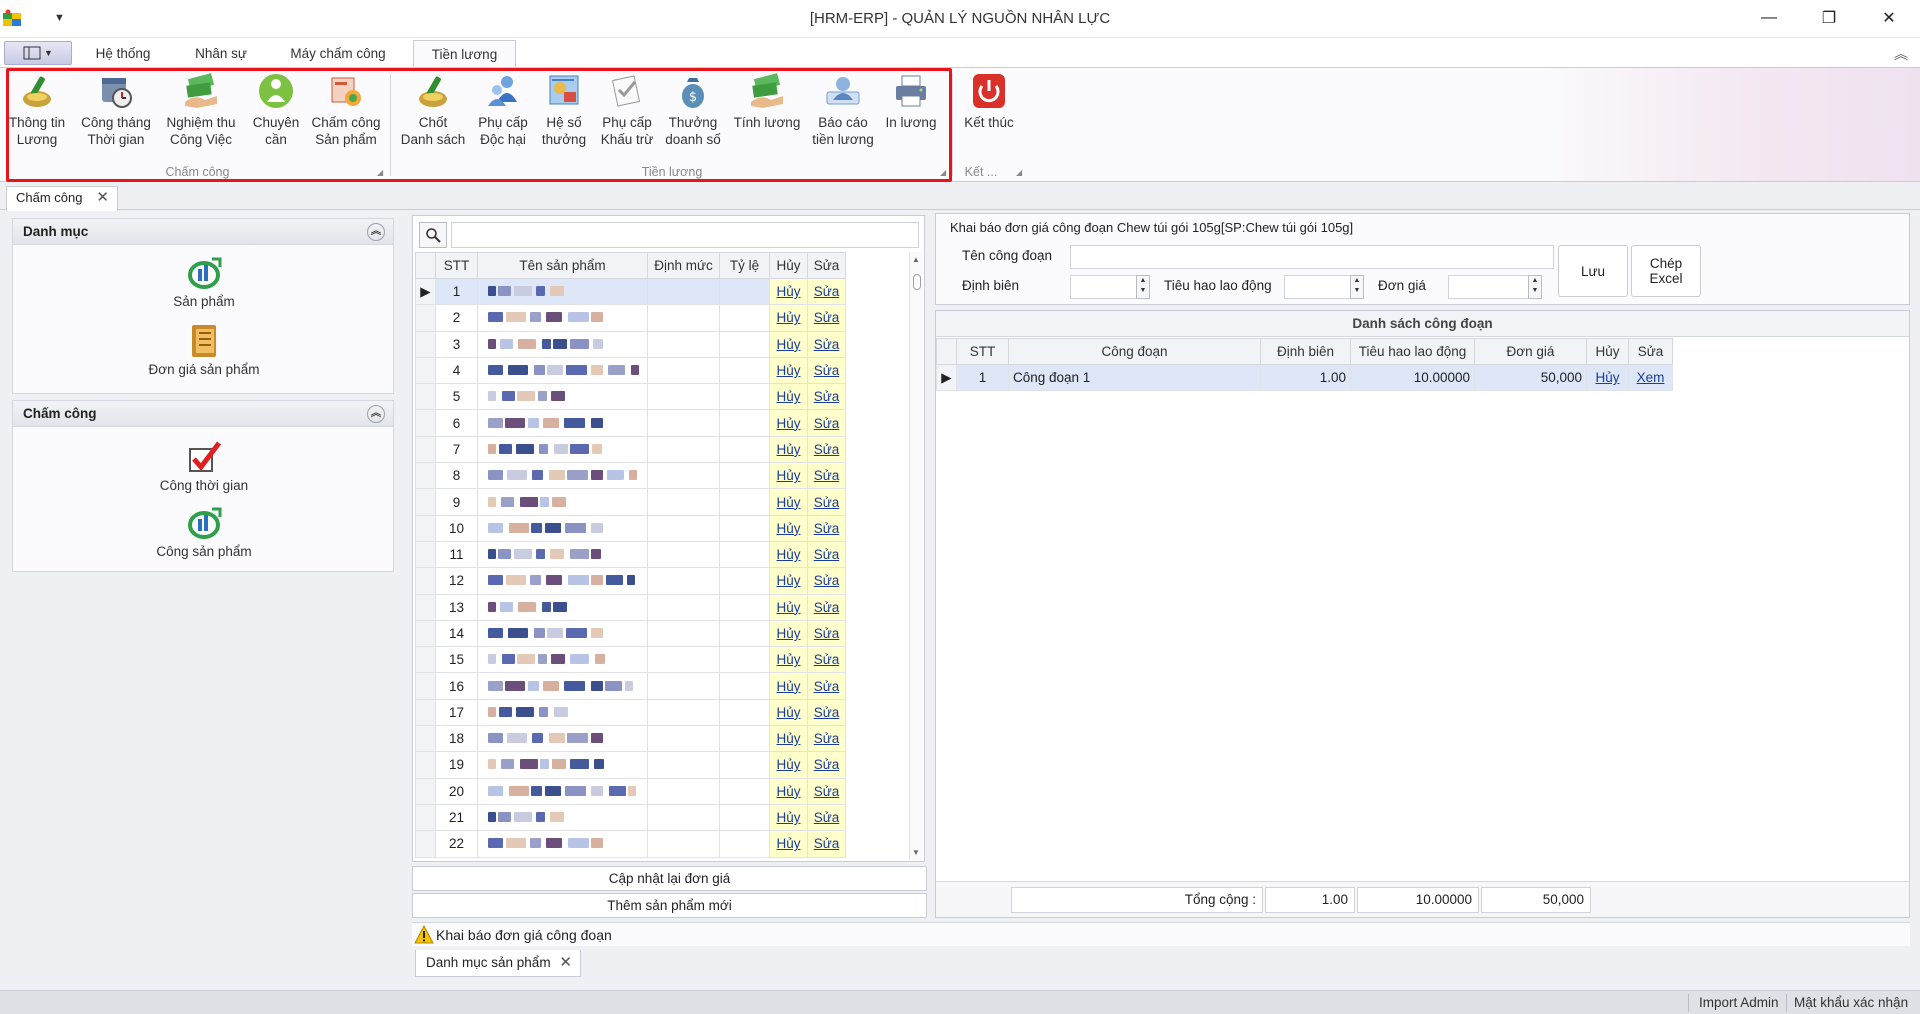 The width and height of the screenshot is (1920, 1014). Describe the element at coordinates (662, 739) in the screenshot. I see `table-row: 18 Hủy Sửa` at that location.